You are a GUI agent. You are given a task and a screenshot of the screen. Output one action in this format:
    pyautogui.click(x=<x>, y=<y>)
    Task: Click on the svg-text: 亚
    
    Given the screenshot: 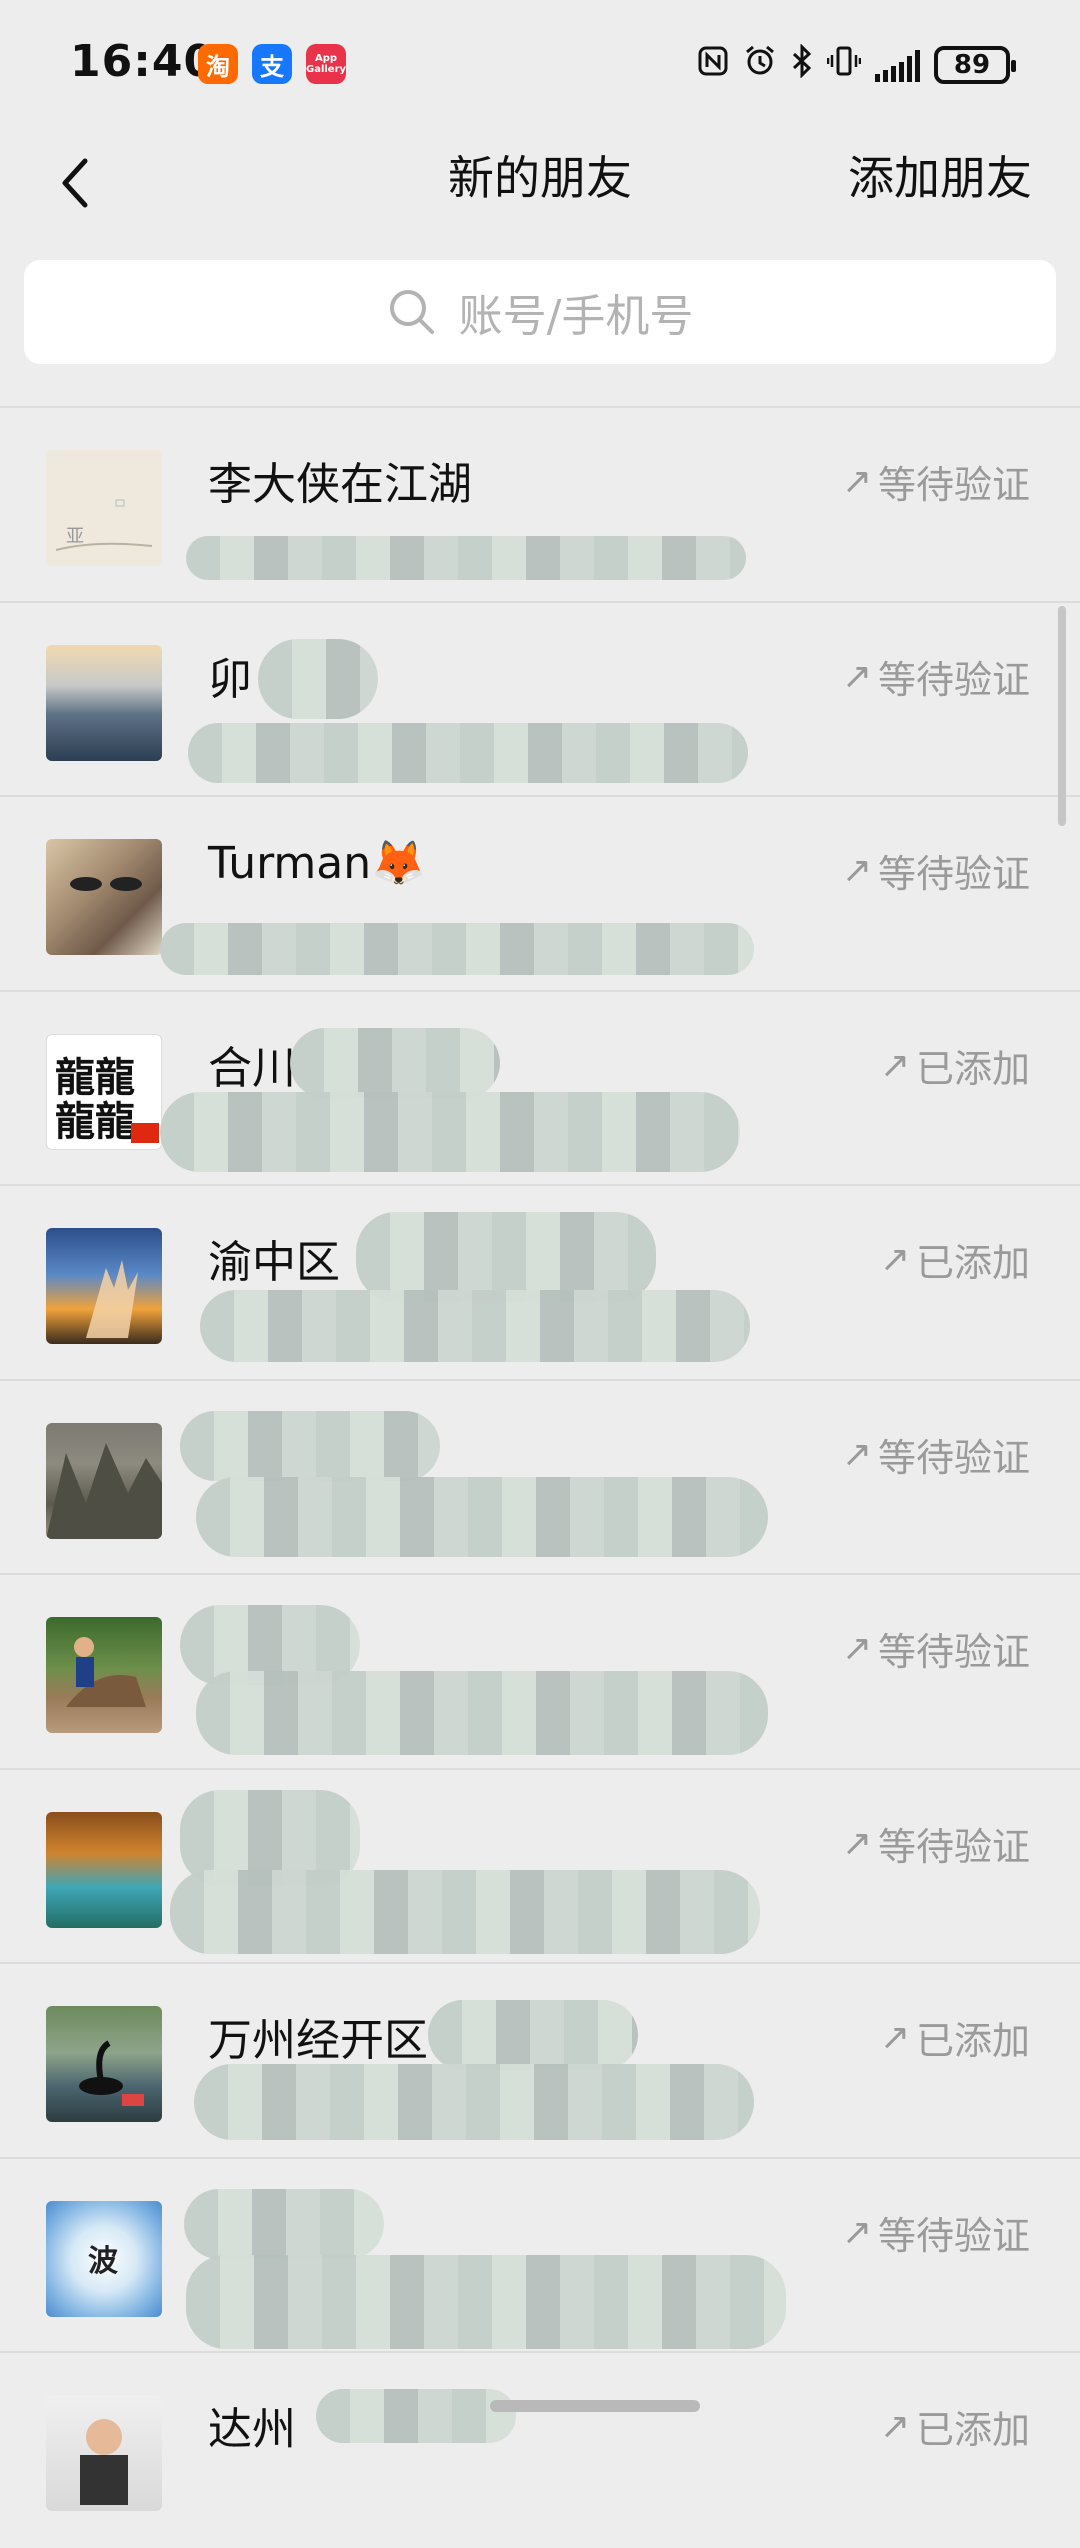 What is the action you would take?
    pyautogui.click(x=75, y=536)
    